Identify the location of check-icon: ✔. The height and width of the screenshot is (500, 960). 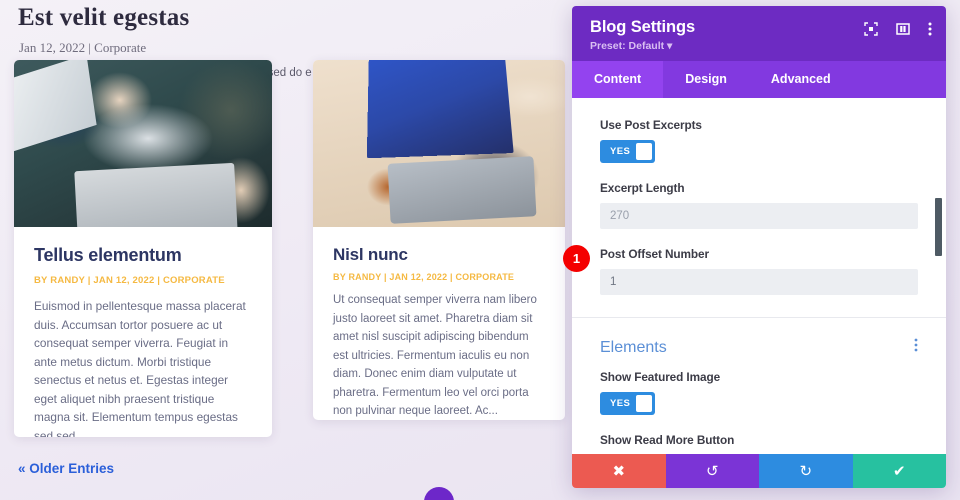
(899, 471).